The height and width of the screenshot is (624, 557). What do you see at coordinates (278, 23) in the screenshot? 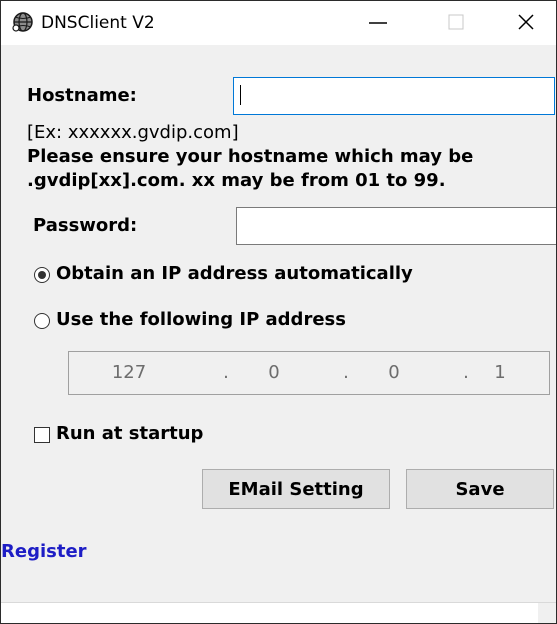
I see `title-bar: DNSClient V2` at bounding box center [278, 23].